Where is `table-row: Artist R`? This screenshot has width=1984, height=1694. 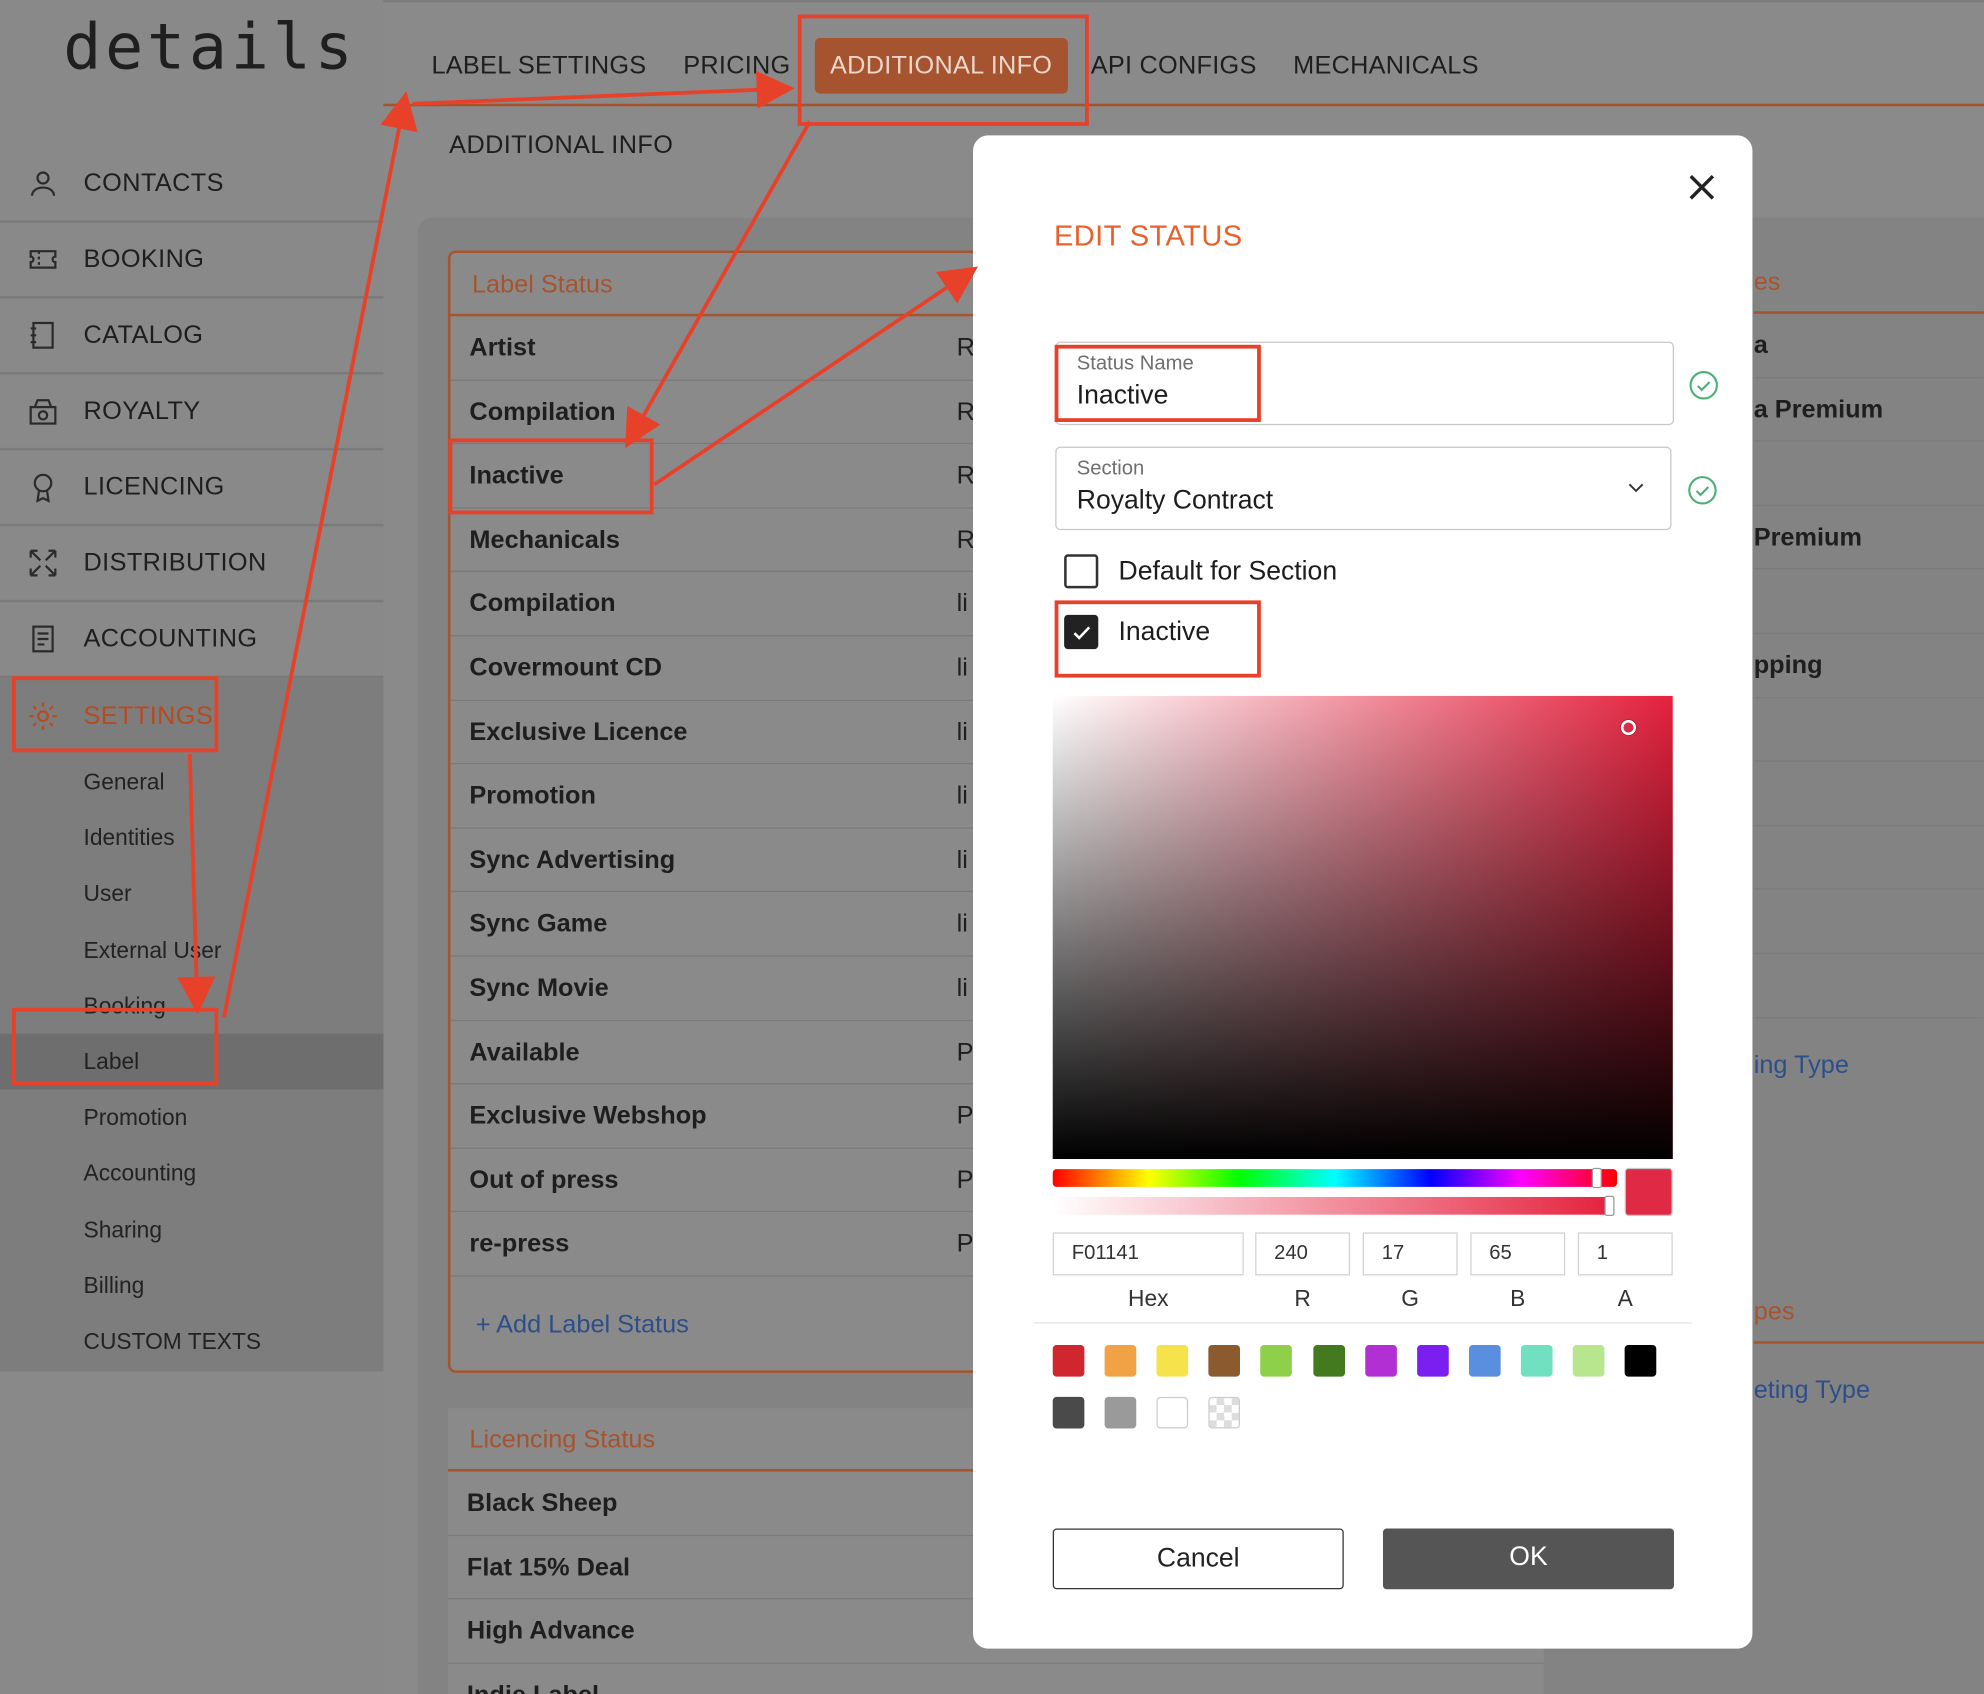
table-row: Artist R is located at coordinates (726, 348).